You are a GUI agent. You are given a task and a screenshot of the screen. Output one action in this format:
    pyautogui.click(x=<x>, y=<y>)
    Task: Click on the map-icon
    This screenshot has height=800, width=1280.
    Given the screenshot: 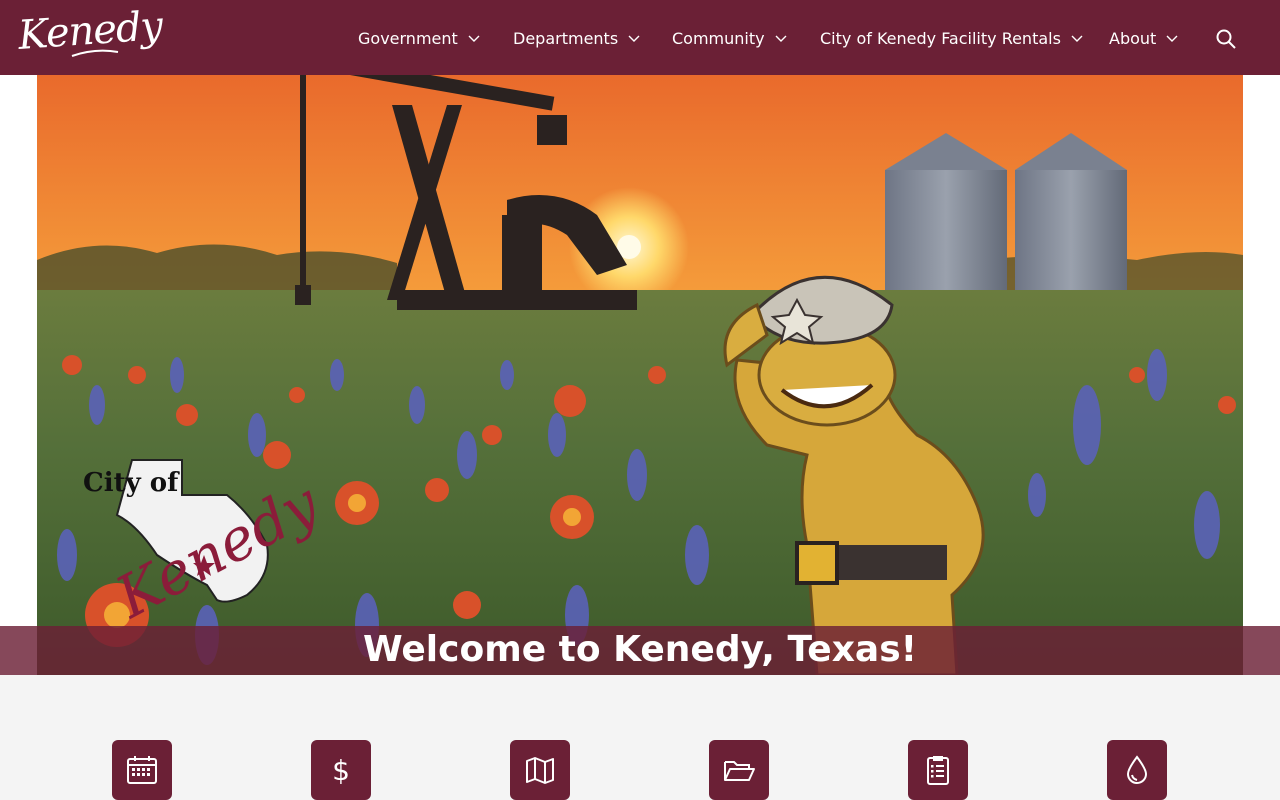 What is the action you would take?
    pyautogui.click(x=540, y=770)
    